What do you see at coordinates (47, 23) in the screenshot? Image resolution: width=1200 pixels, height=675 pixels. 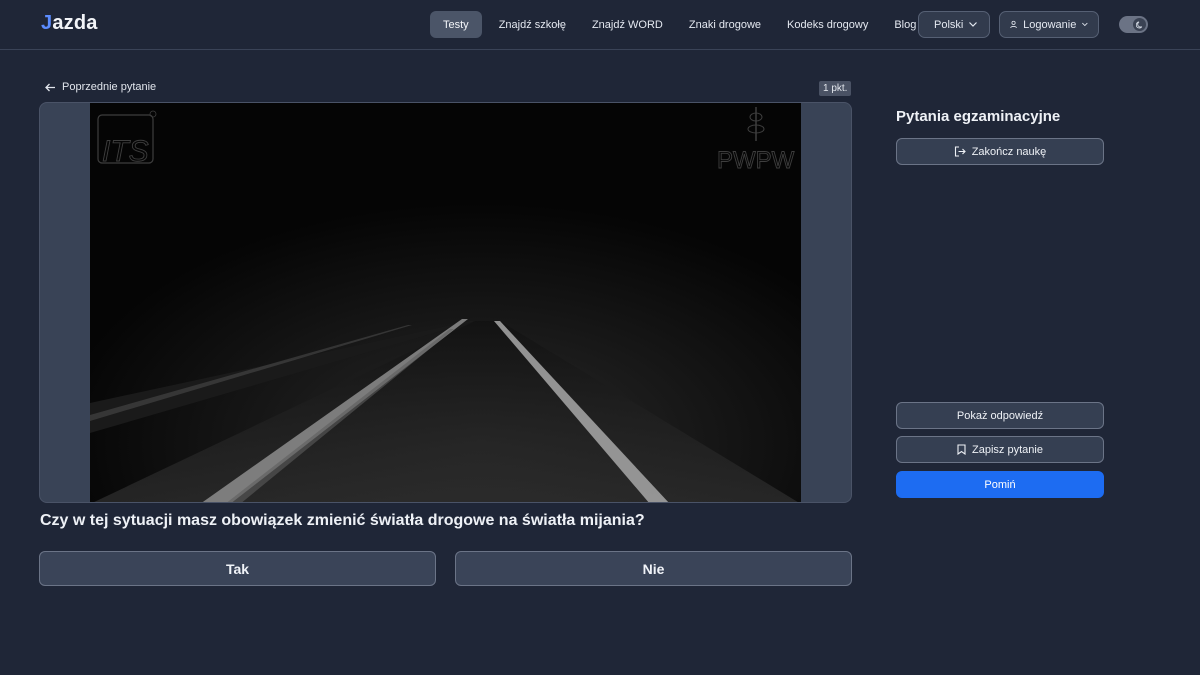 I see `logo-accent-letter: J` at bounding box center [47, 23].